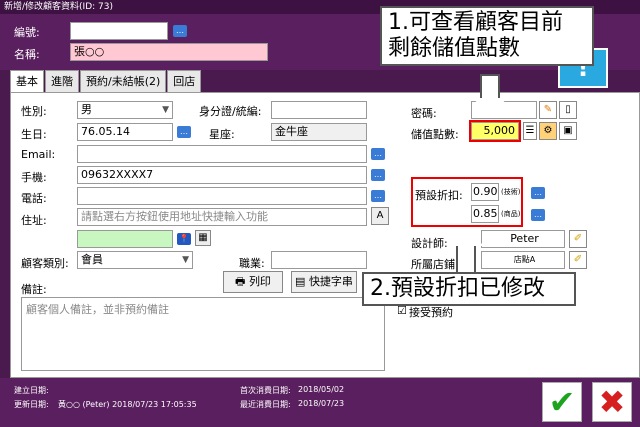  What do you see at coordinates (45, 263) in the screenshot?
I see `category-label: 顧客類別:` at bounding box center [45, 263].